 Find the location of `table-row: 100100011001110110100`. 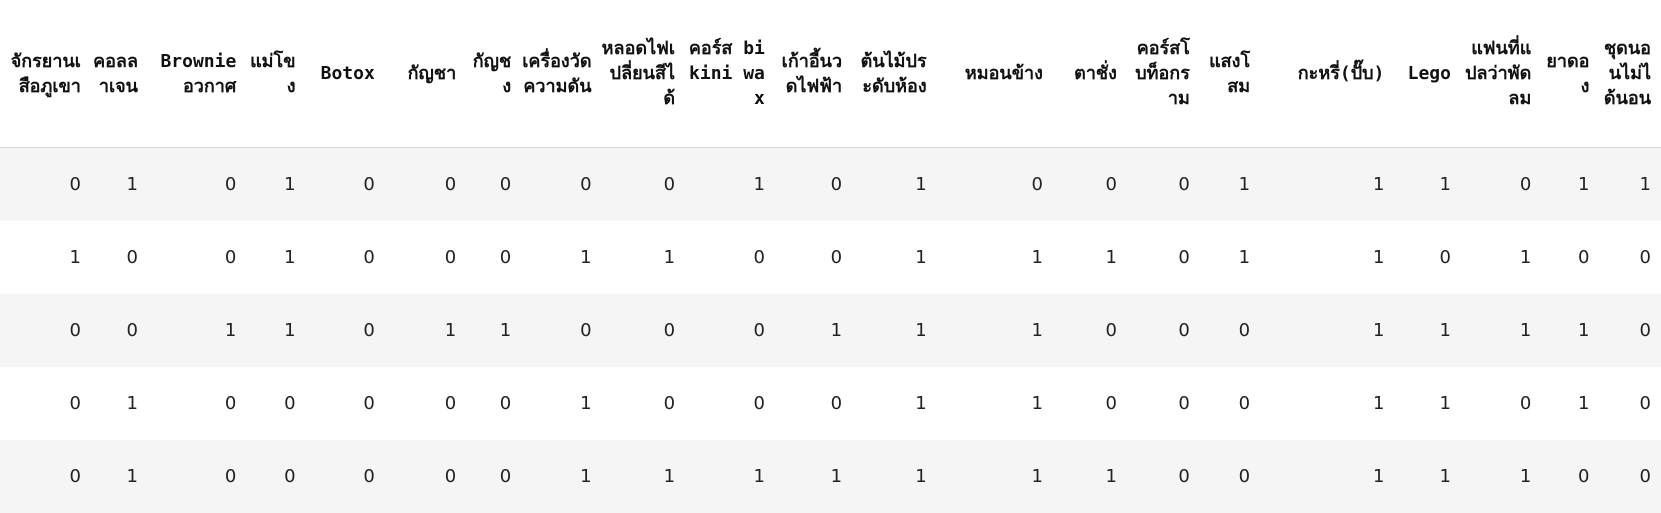

table-row: 100100011001110110100 is located at coordinates (830, 257).